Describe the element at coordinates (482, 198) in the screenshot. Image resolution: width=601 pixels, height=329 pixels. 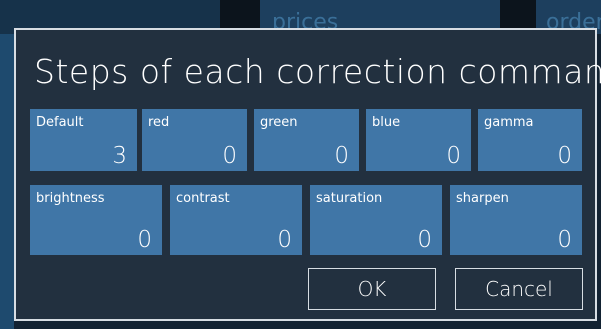
I see `step-label: sharpen` at that location.